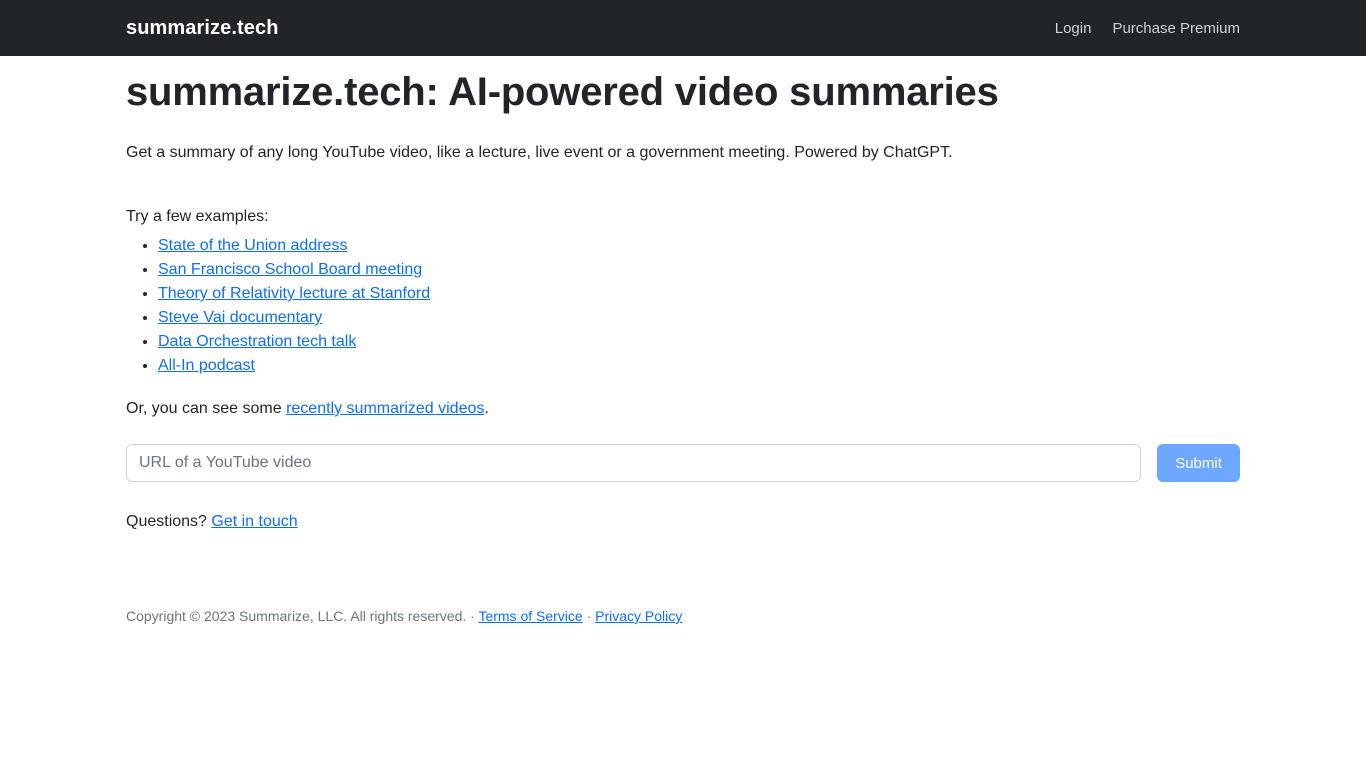 This screenshot has width=1366, height=768. I want to click on example-link-theory-of-relativity: Theory of Relativity lecture at Stanford, so click(294, 293).